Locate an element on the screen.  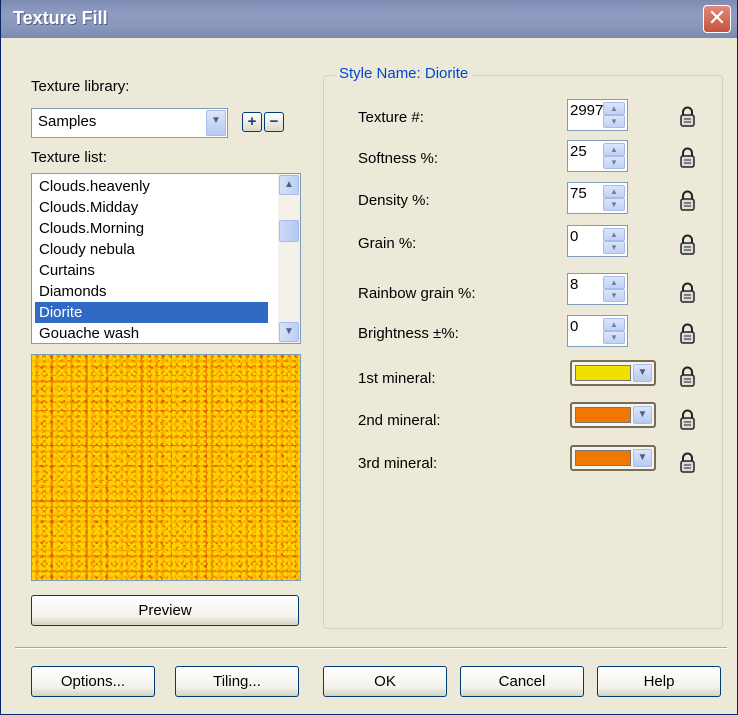
list-item: Diamonds is located at coordinates (151, 291).